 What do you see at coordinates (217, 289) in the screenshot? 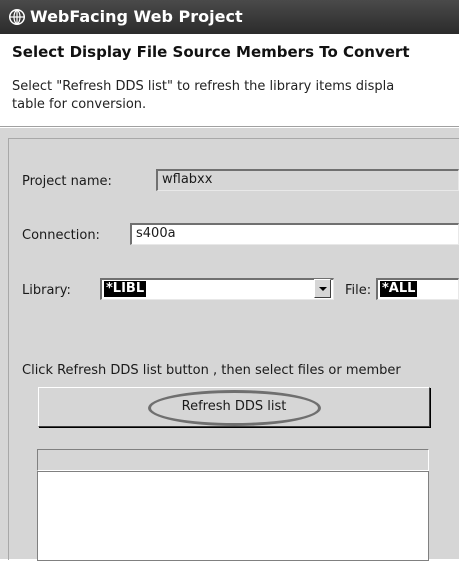
I see `library-dropdown: *LIBL` at bounding box center [217, 289].